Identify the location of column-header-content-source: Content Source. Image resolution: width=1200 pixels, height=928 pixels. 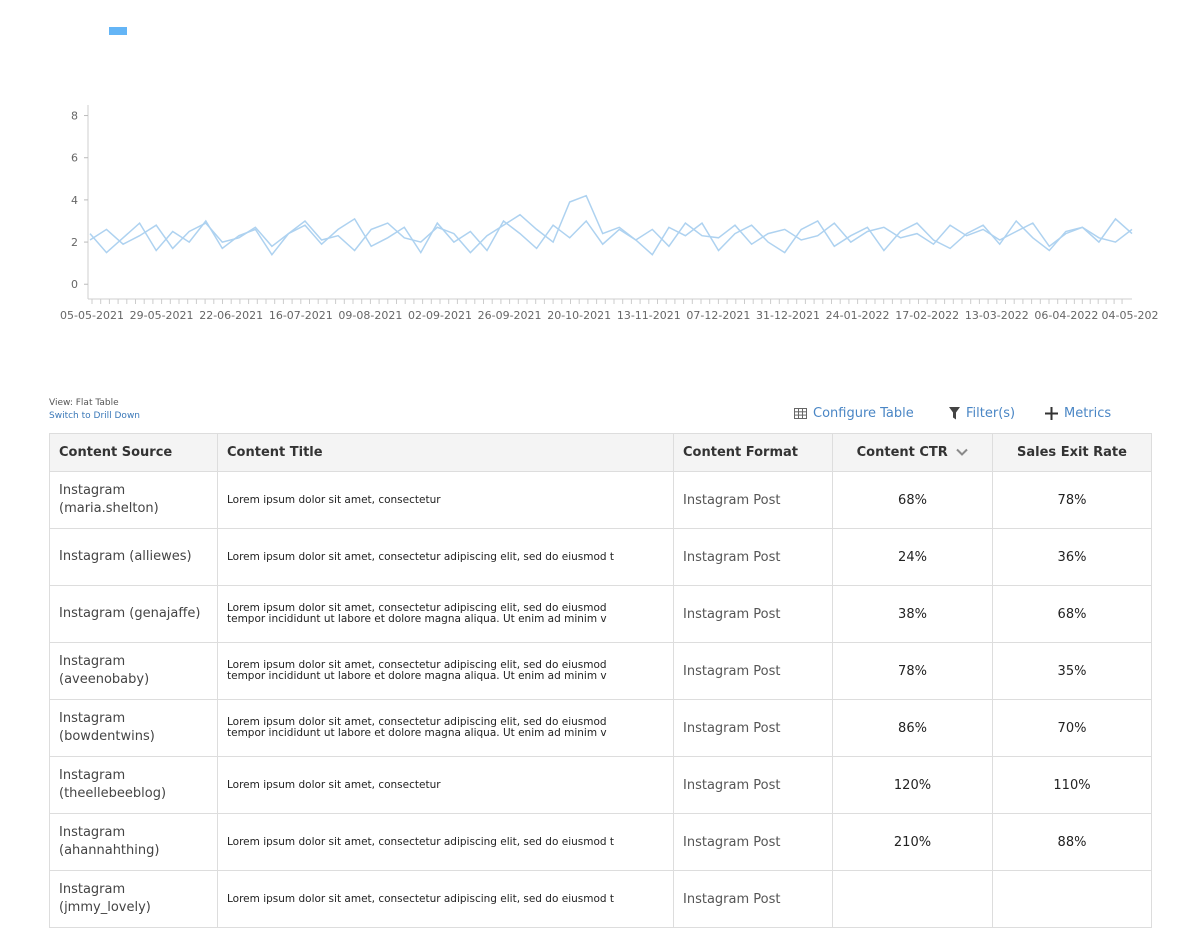
(133, 452).